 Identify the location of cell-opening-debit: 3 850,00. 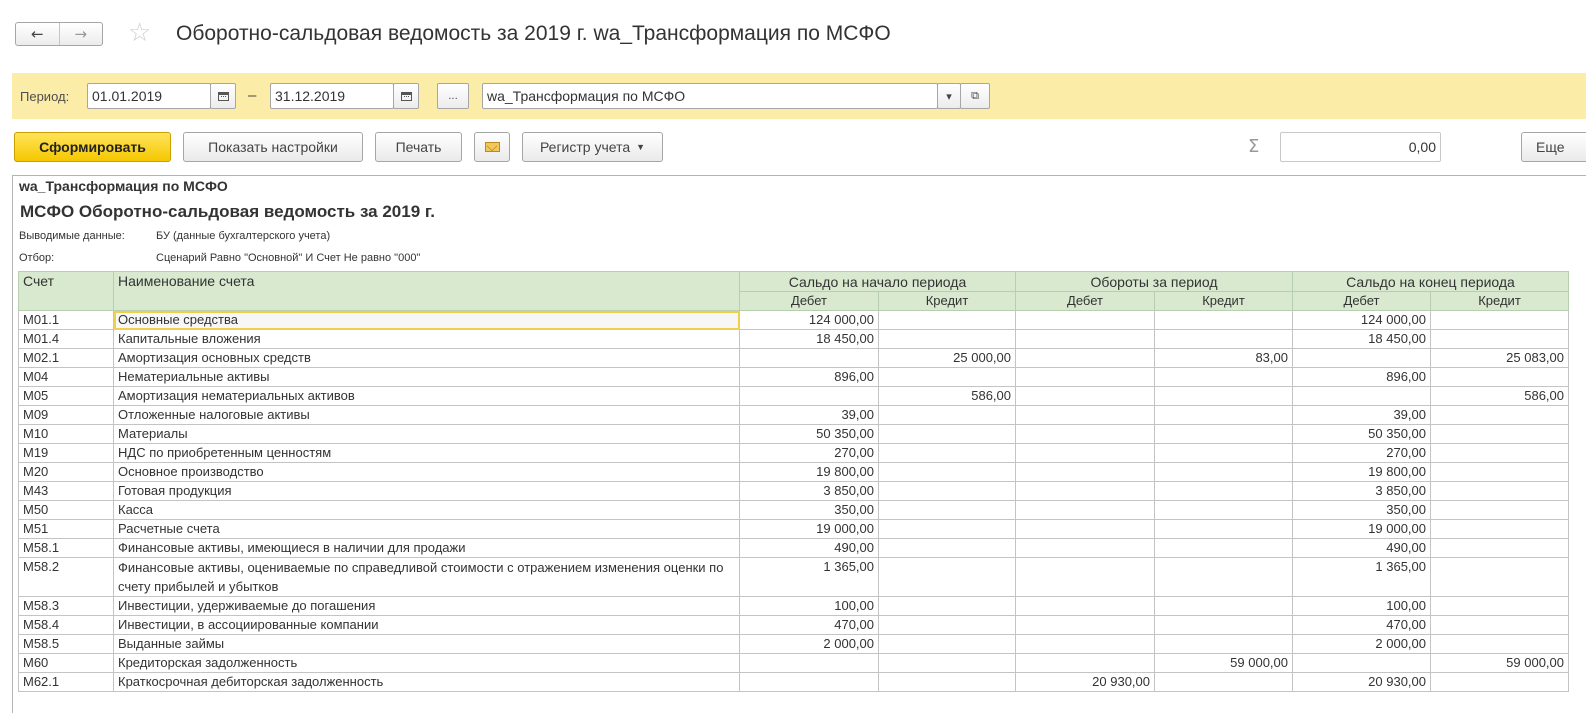
(809, 491).